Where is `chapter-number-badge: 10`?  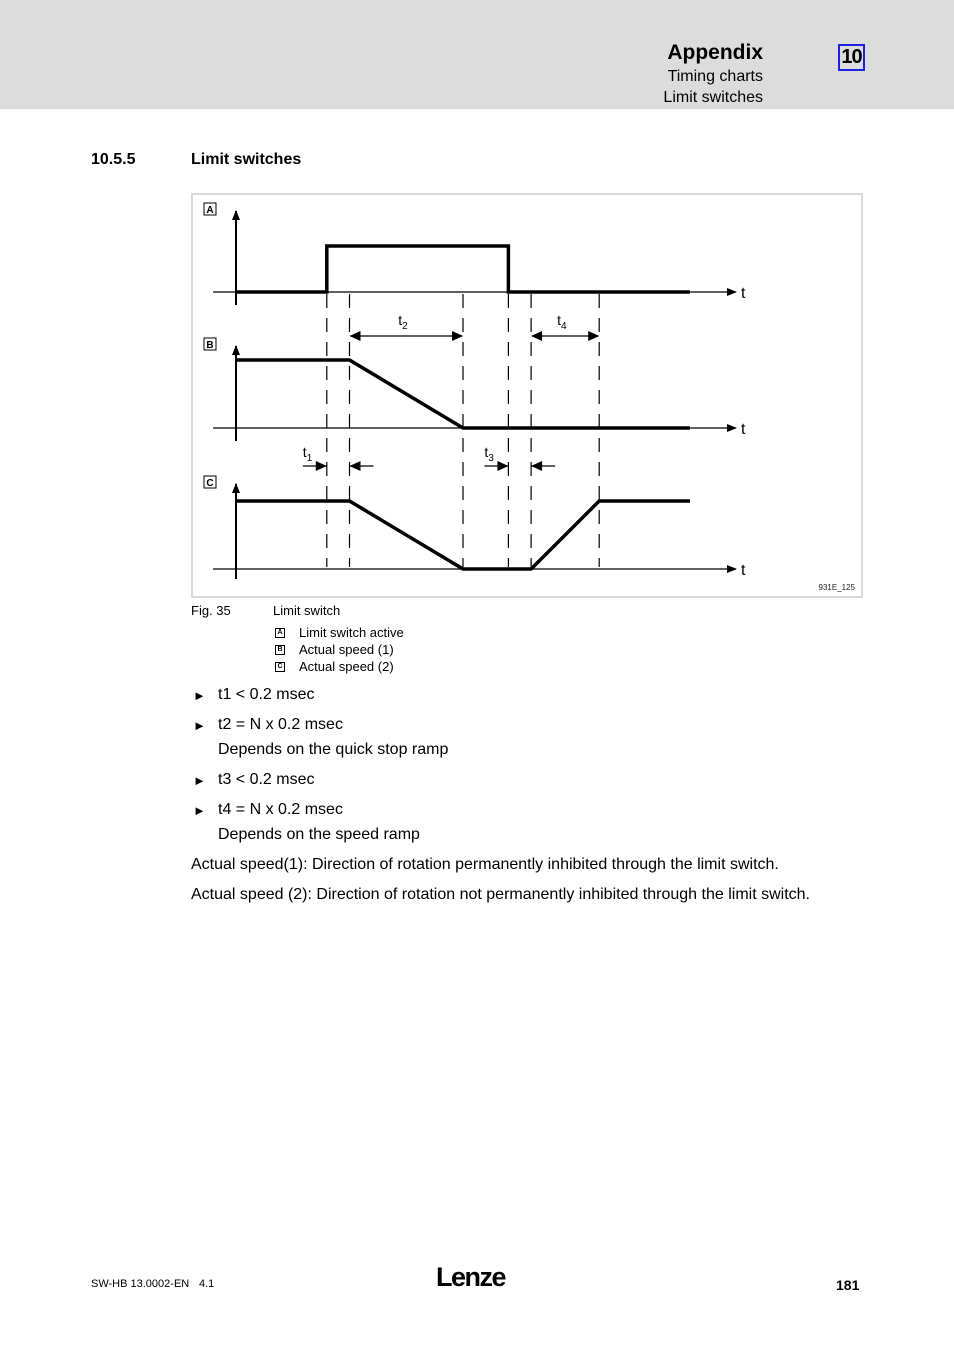 chapter-number-badge: 10 is located at coordinates (851, 57).